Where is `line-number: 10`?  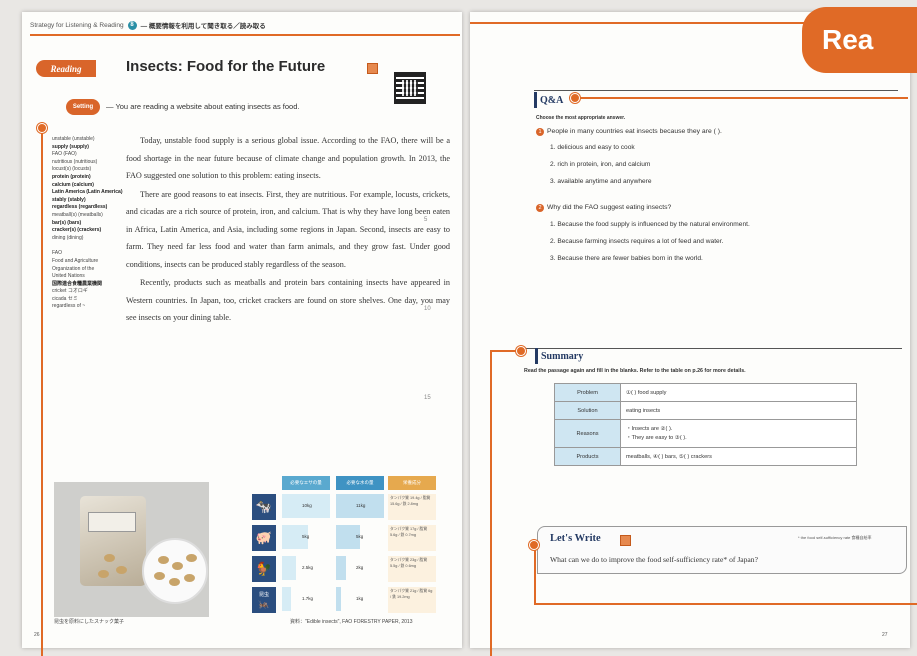 line-number: 10 is located at coordinates (427, 309).